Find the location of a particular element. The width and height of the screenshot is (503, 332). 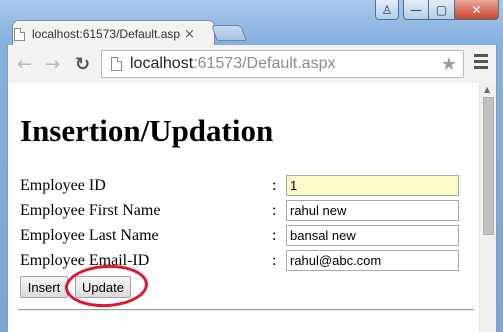

last-name-label: Employee Last Name is located at coordinates (89, 235).